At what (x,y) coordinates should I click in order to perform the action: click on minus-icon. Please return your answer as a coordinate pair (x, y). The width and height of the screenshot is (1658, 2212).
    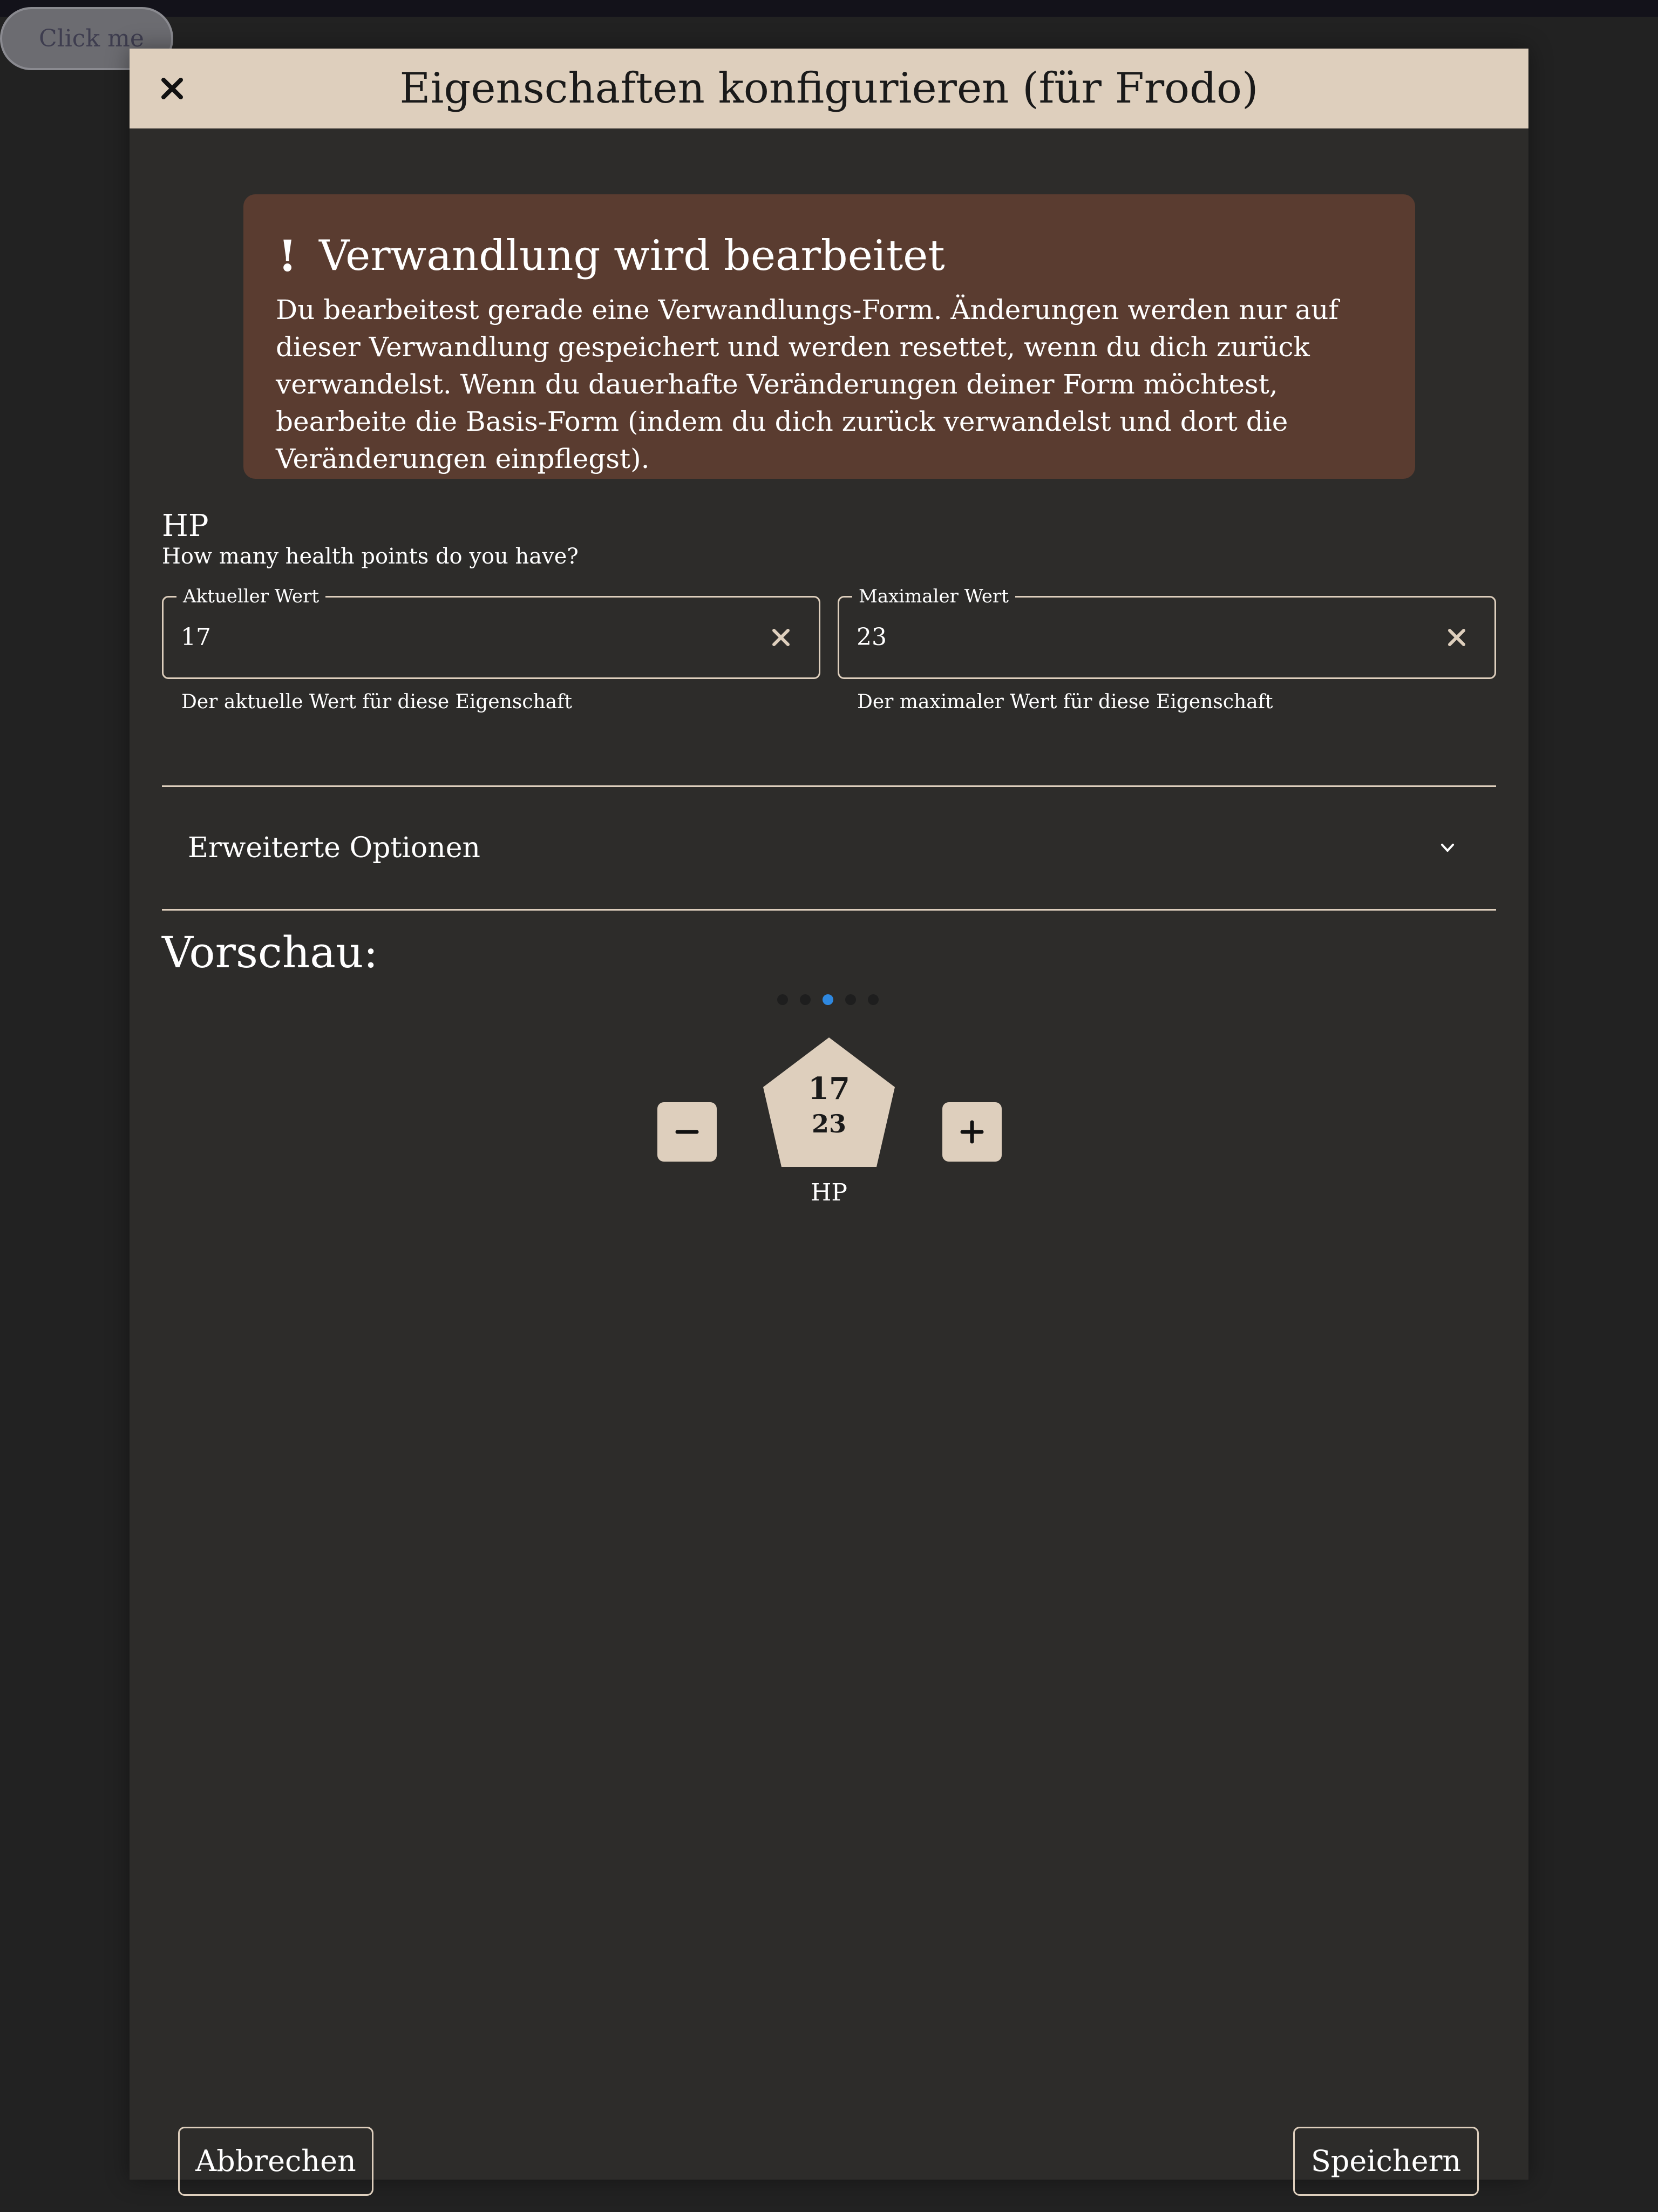
    Looking at the image, I should click on (687, 1132).